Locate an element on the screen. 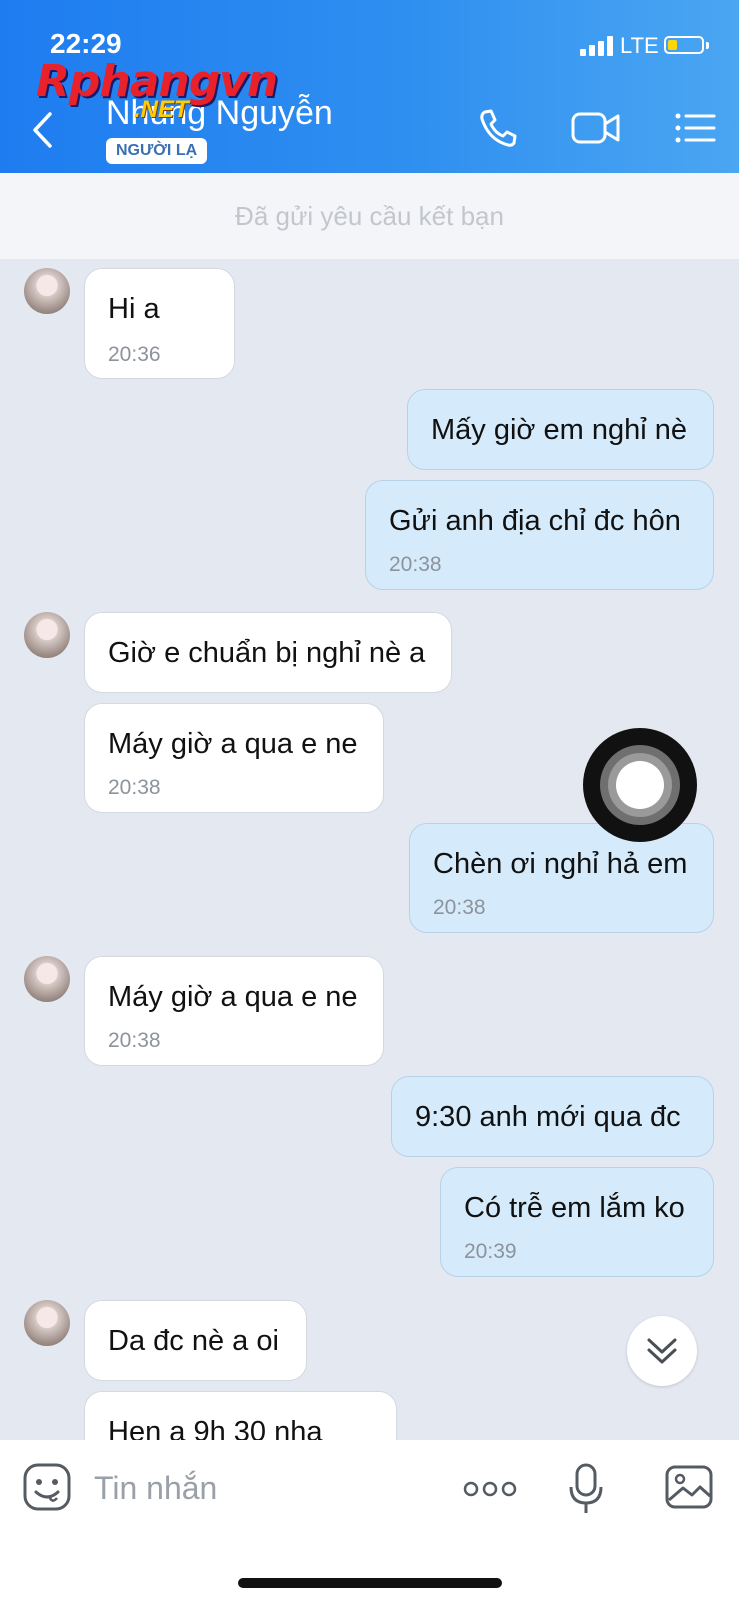 This screenshot has width=739, height=1600. message-text: Giờ e chuẩn bị nghỉ nè a is located at coordinates (267, 653).